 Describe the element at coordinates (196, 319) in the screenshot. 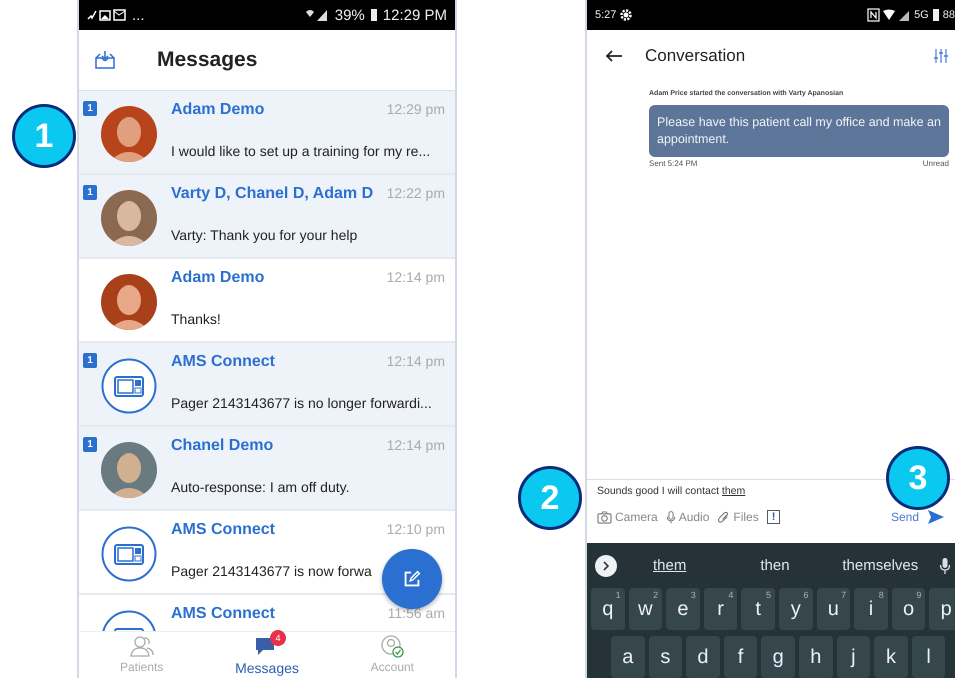

I see `message-preview: Thanks!` at that location.